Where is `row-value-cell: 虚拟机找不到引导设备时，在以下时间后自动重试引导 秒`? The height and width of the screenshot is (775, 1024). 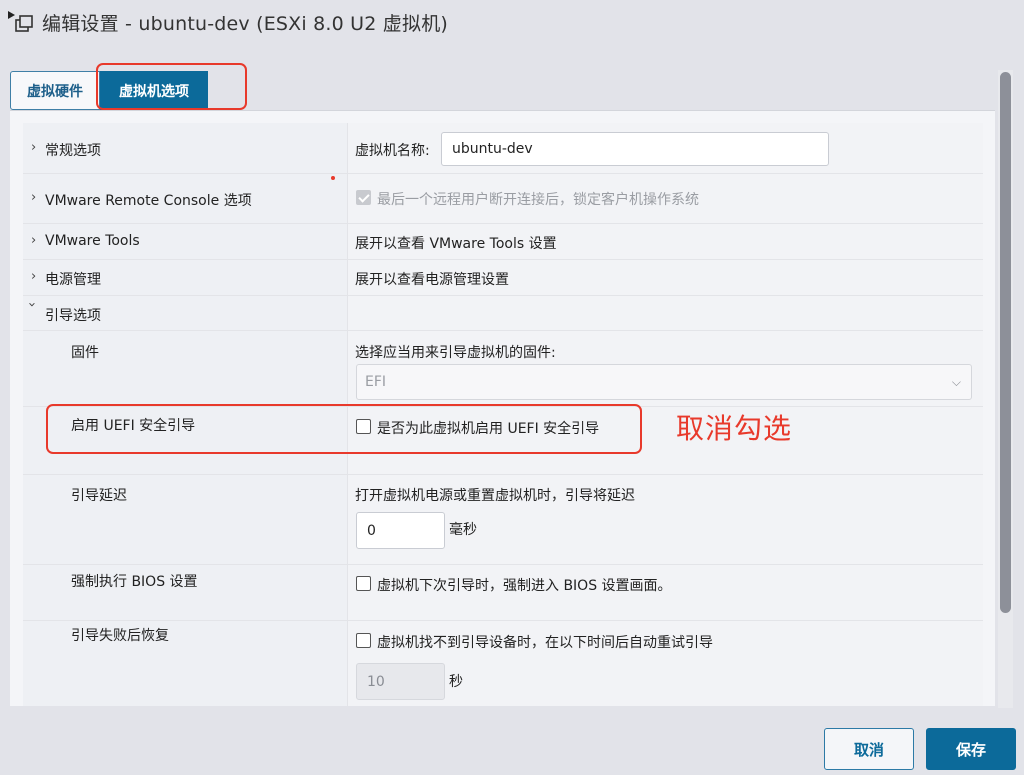 row-value-cell: 虚拟机找不到引导设备时，在以下时间后自动重试引导 秒 is located at coordinates (665, 663).